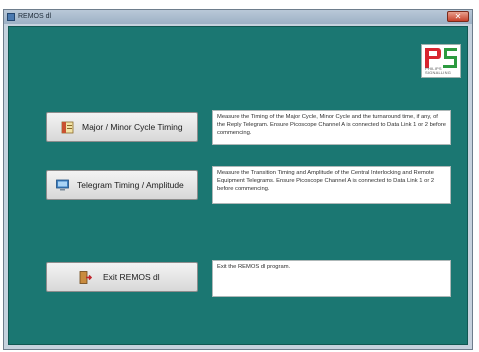 The image size is (479, 352). Describe the element at coordinates (441, 61) in the screenshot. I see `company-logo: PHILIPS SIGNALLING` at that location.